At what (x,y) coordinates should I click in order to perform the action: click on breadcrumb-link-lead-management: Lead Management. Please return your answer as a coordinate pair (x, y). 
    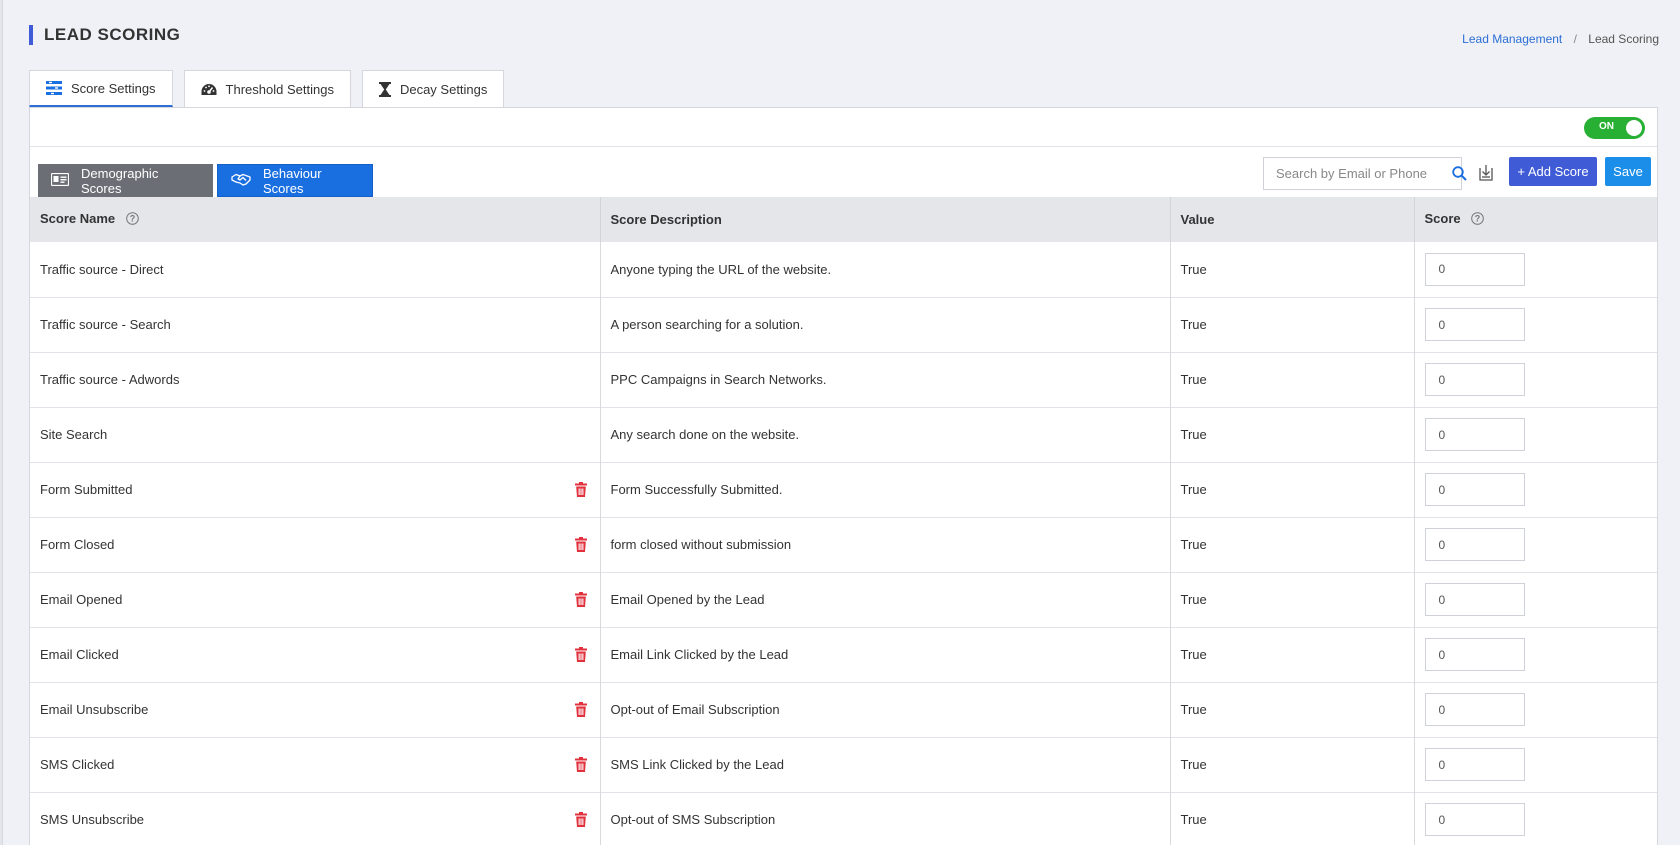
    Looking at the image, I should click on (1512, 39).